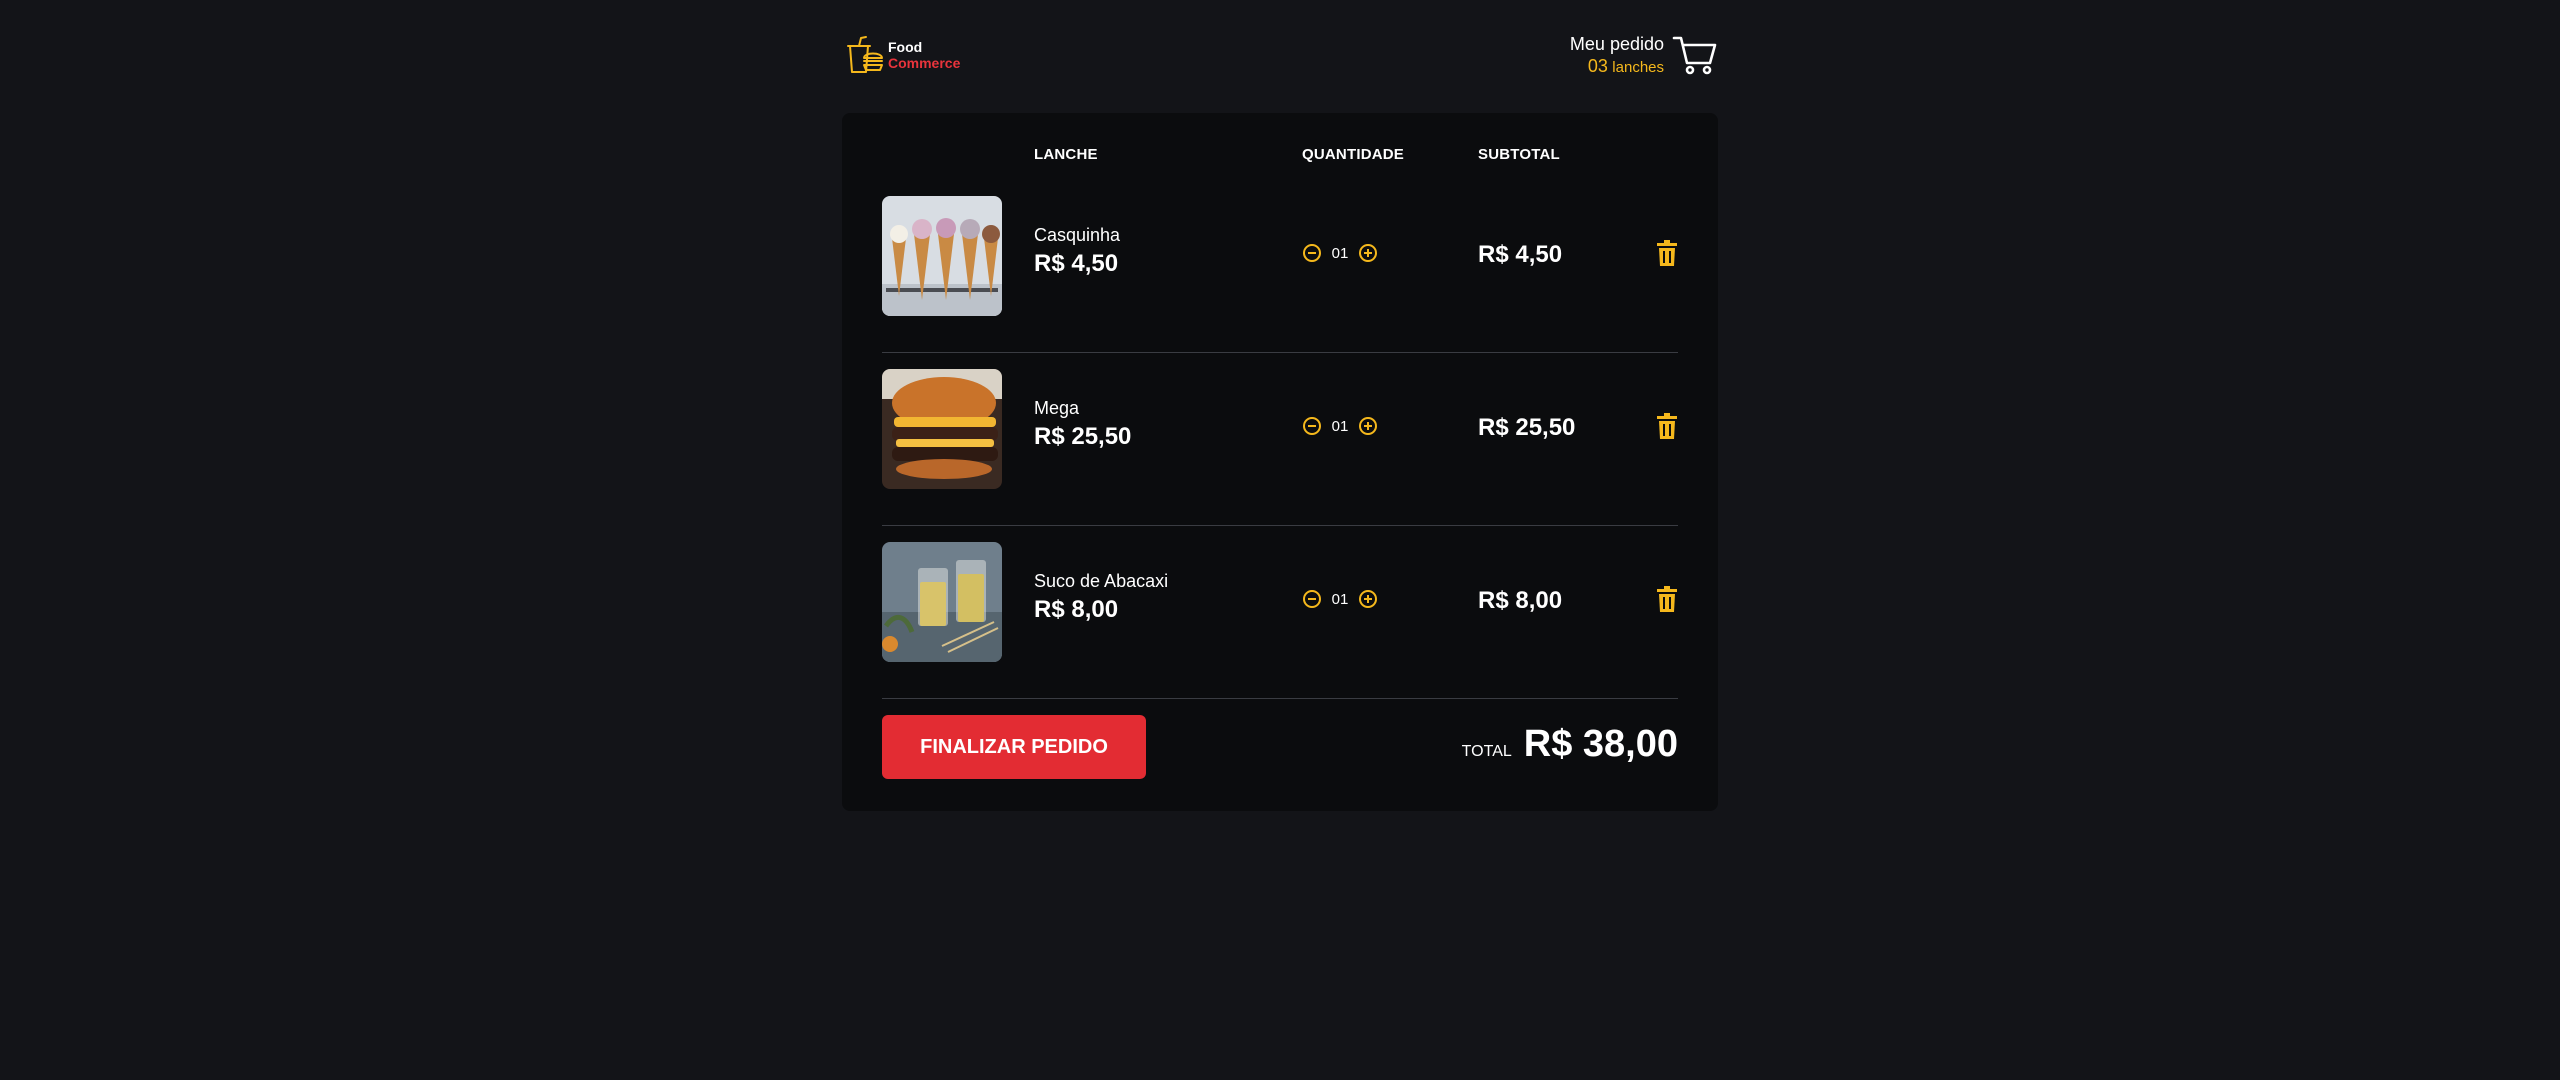  I want to click on item-subtotal: R$ 25,50, so click(1527, 427).